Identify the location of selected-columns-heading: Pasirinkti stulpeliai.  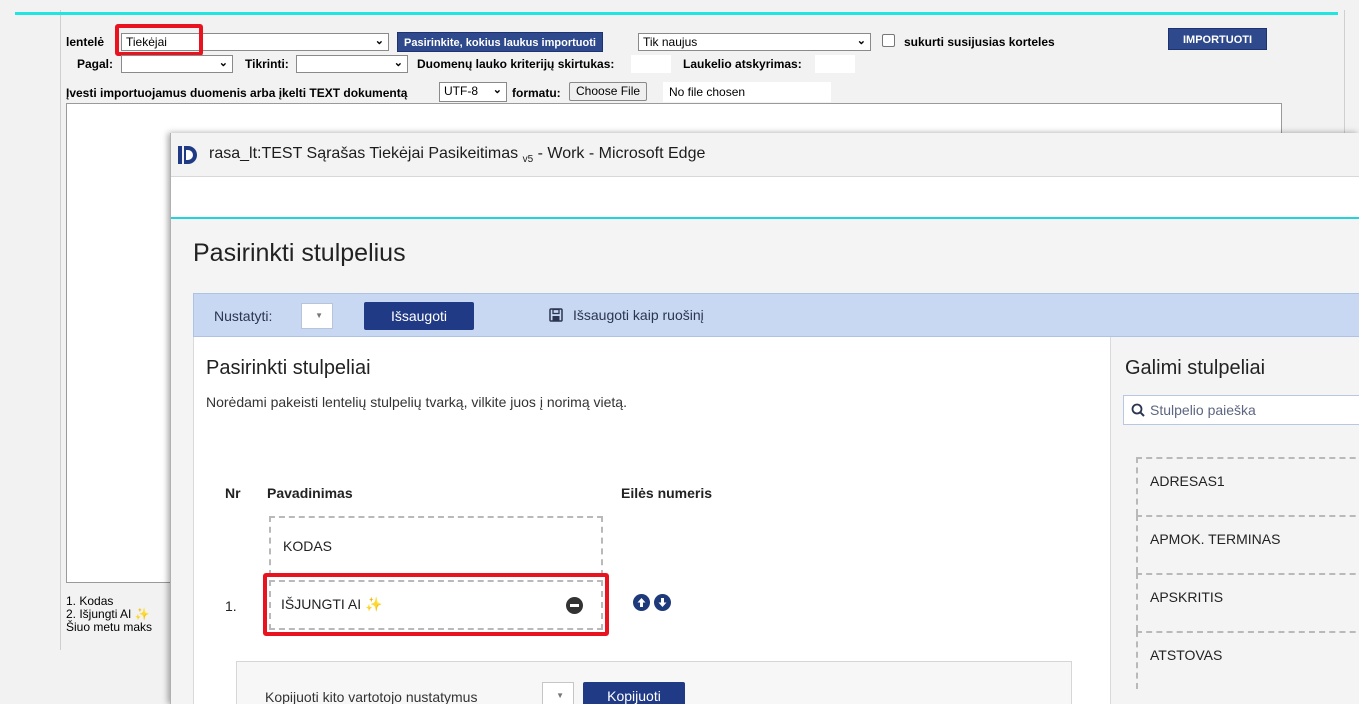
(288, 368).